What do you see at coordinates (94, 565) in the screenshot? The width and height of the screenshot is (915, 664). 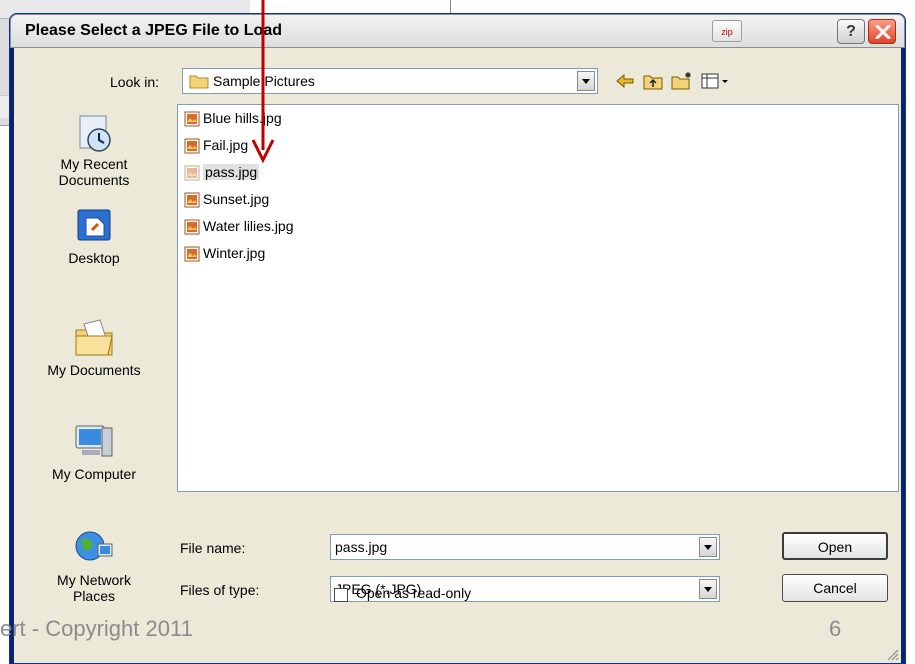 I see `place-my-network-places: My Network Places` at bounding box center [94, 565].